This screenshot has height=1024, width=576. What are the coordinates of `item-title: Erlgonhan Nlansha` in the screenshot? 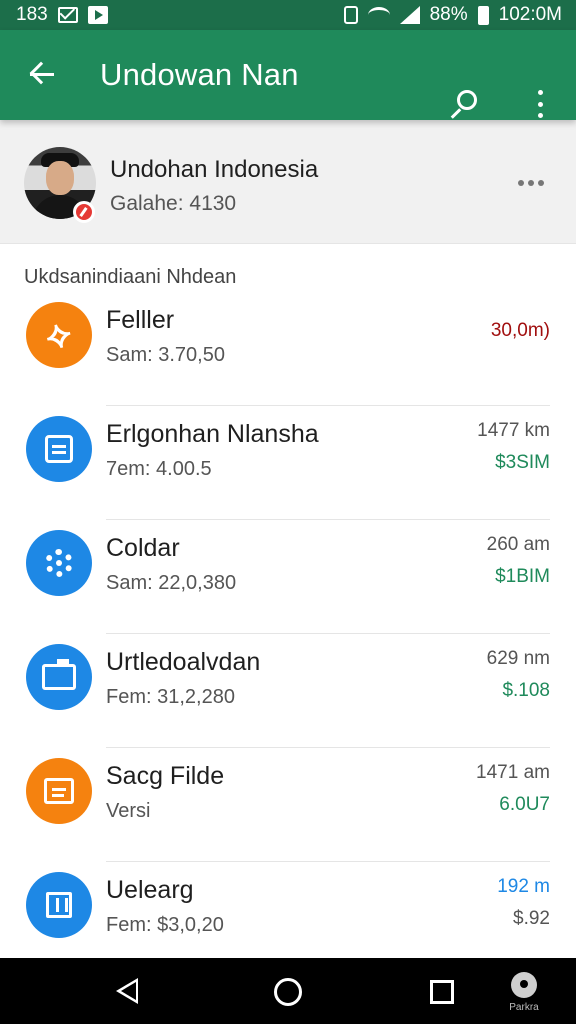 It's located at (212, 434).